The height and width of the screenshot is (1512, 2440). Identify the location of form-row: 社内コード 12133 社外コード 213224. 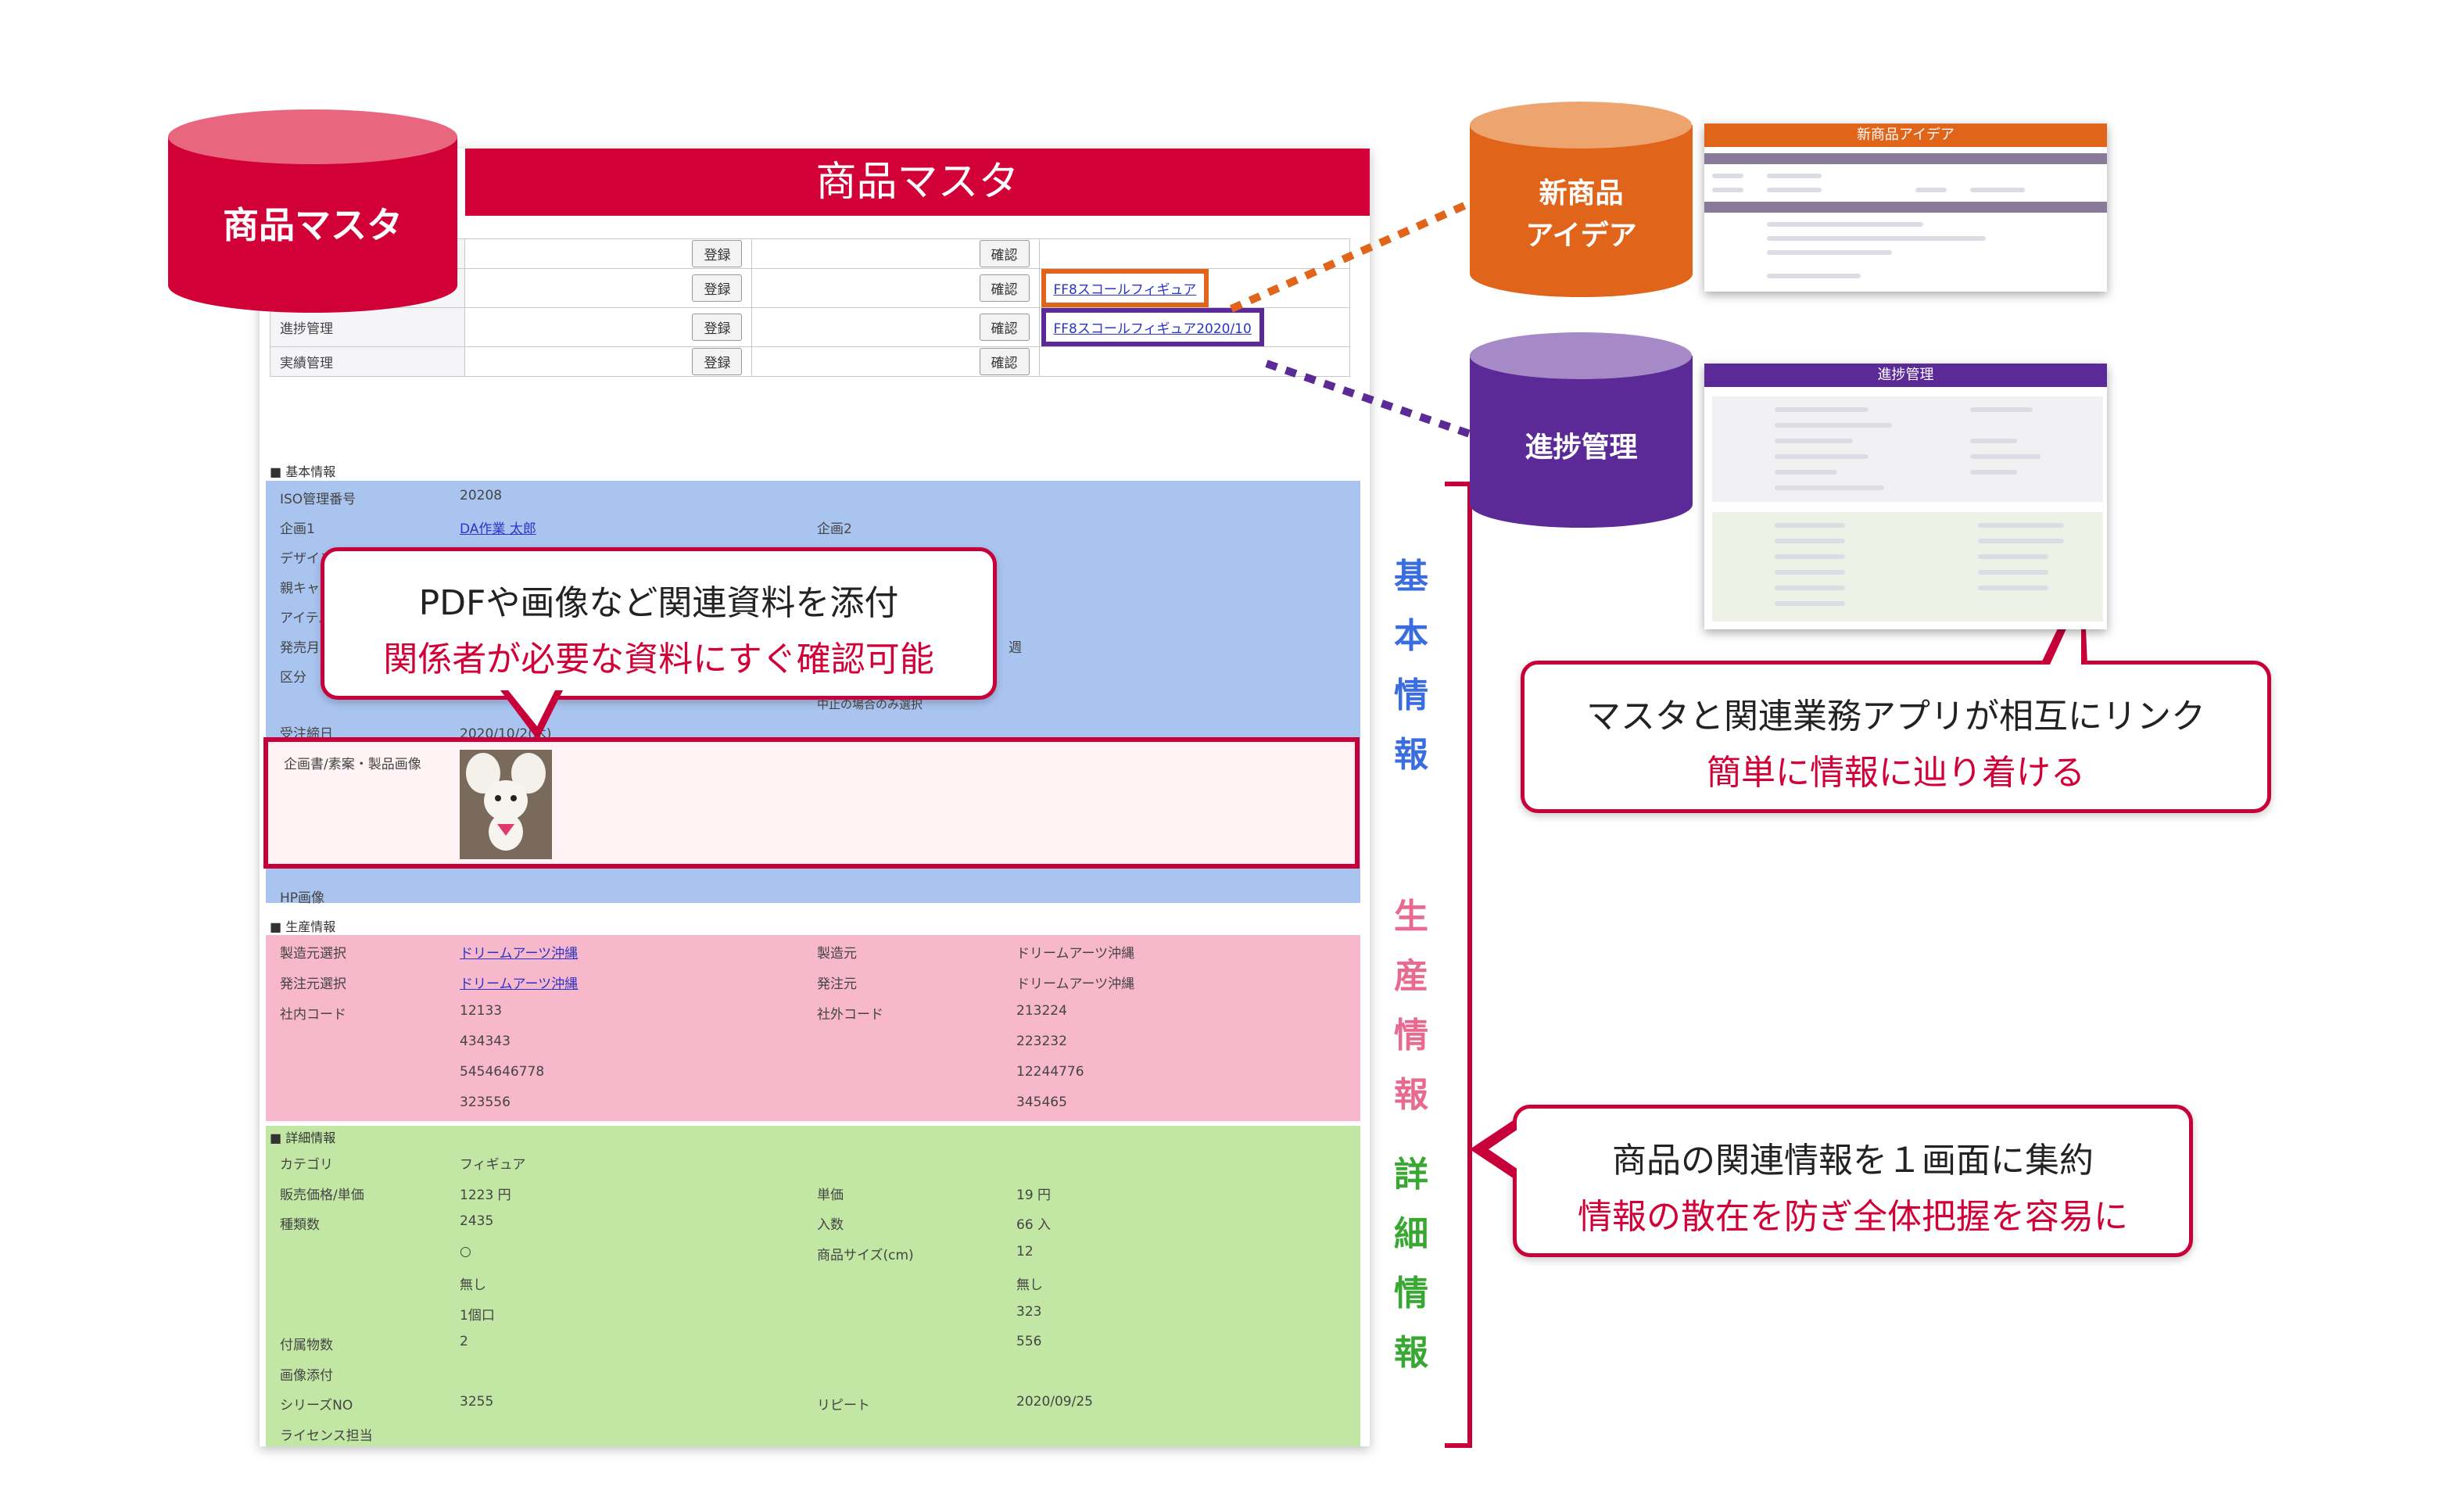
(813, 1011).